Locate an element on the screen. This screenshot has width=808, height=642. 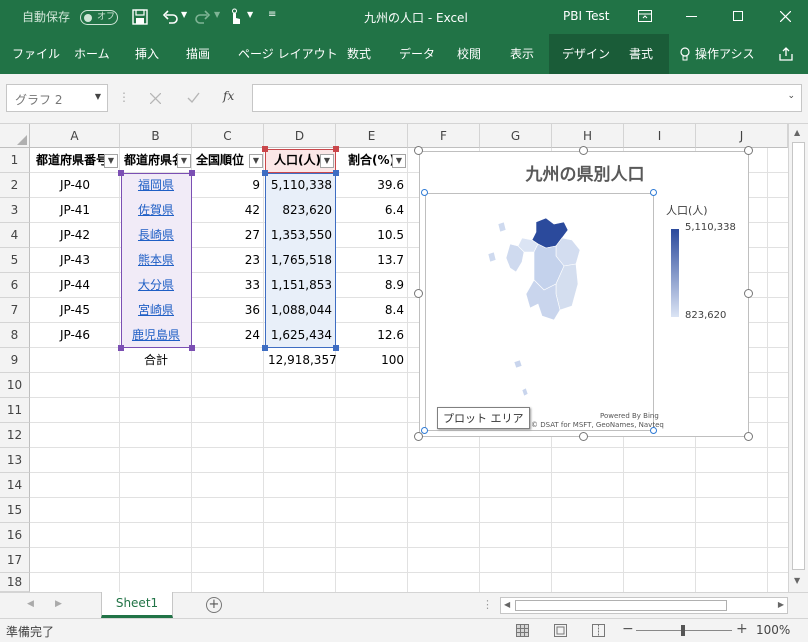
table-cell-population: 1,625,434 is located at coordinates (300, 335).